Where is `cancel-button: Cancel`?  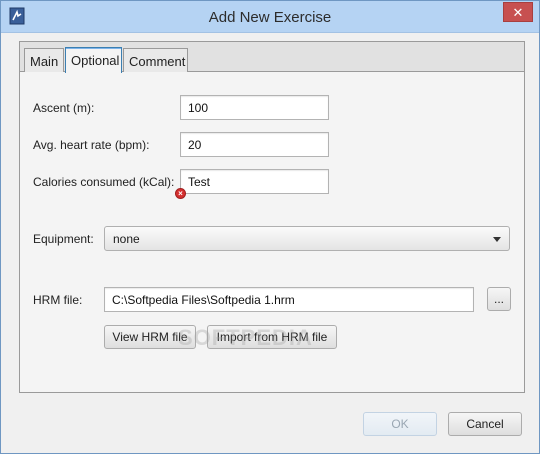
cancel-button: Cancel is located at coordinates (485, 424).